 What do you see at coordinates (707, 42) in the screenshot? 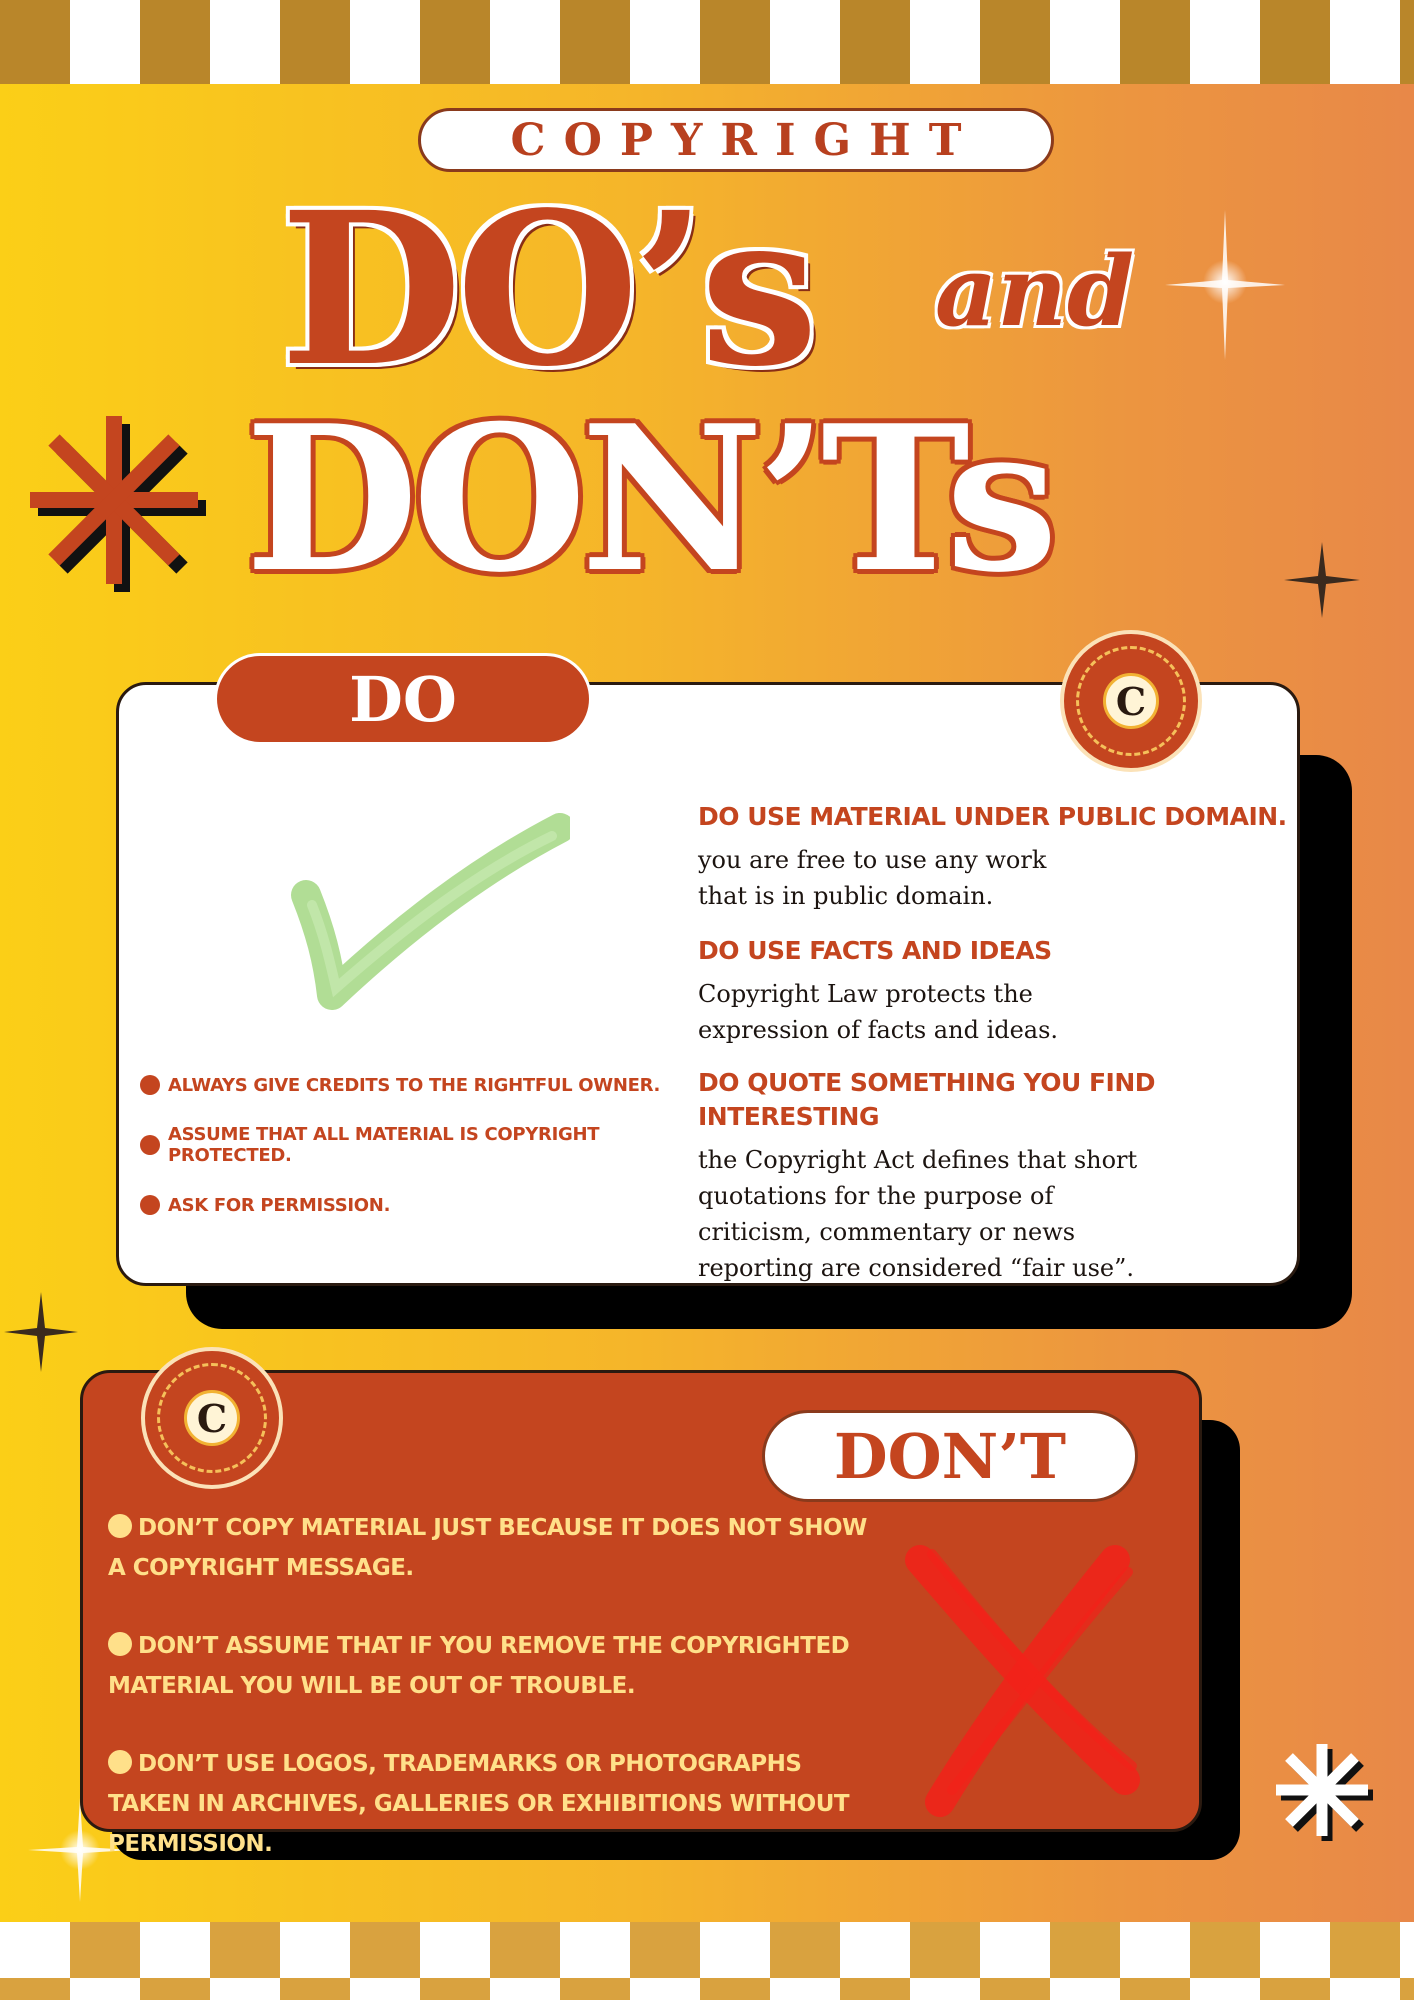
I see `checker-border-top` at bounding box center [707, 42].